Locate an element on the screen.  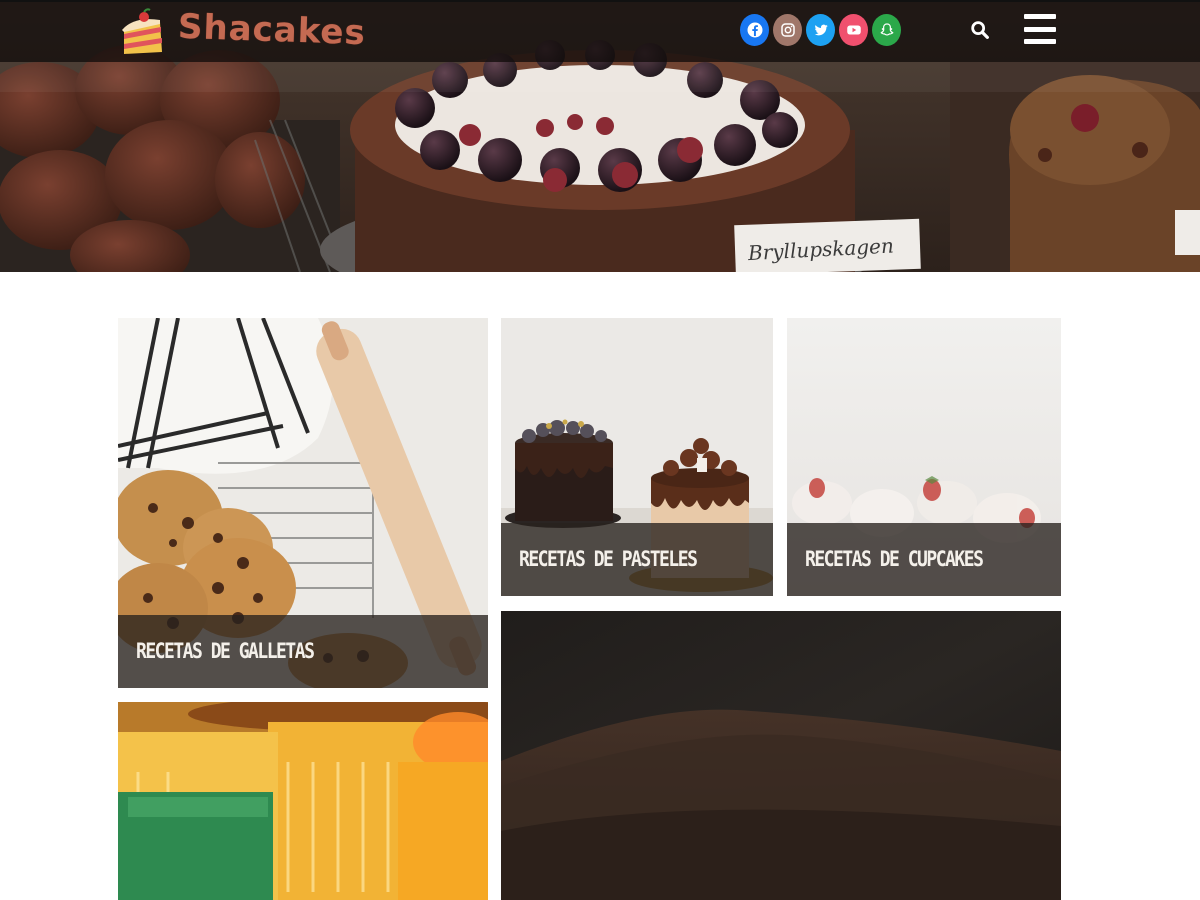
site-logo: Shacakes is located at coordinates (243, 33).